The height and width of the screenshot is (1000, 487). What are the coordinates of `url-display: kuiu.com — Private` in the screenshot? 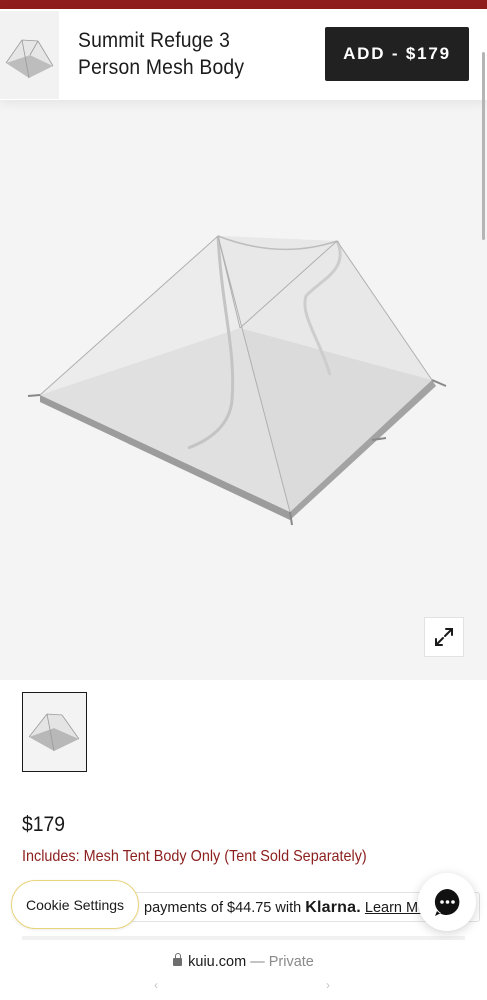 It's located at (243, 961).